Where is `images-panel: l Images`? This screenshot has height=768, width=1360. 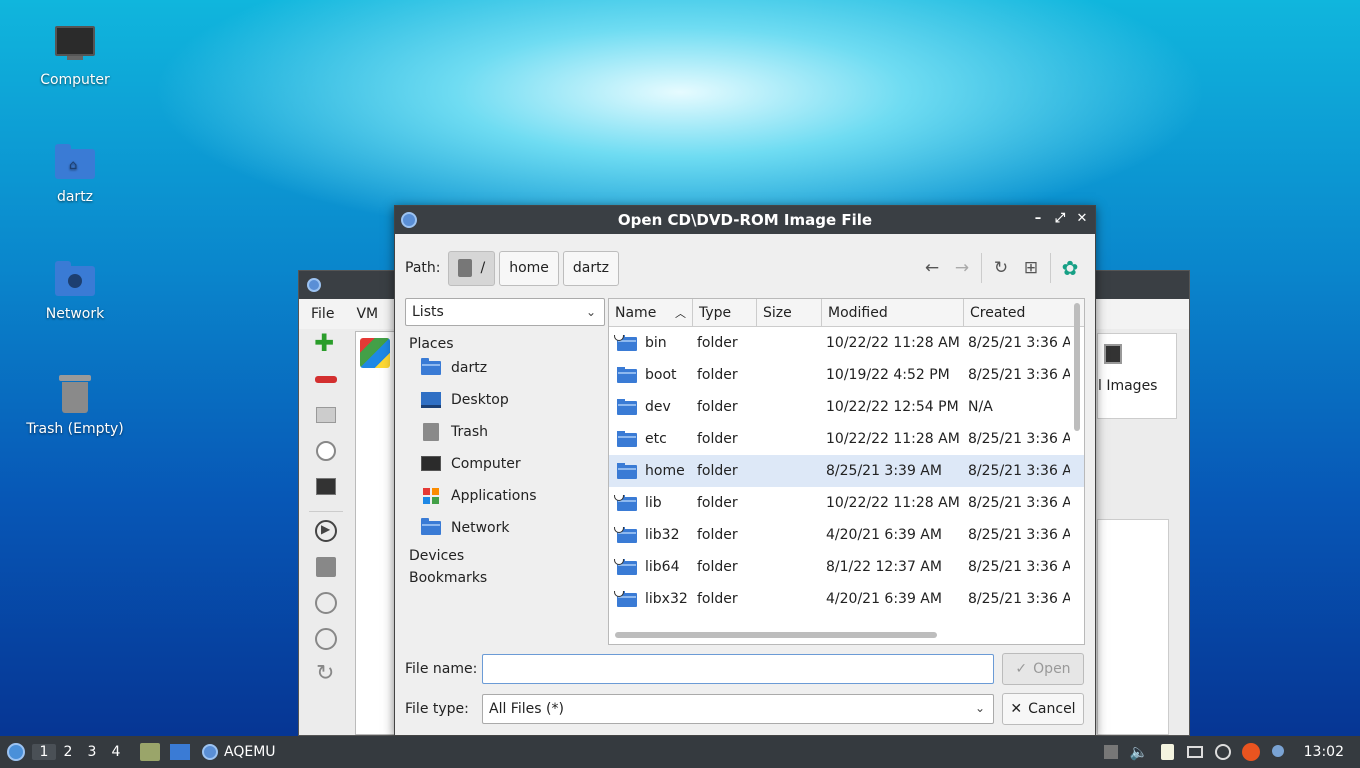
images-panel: l Images is located at coordinates (1137, 376).